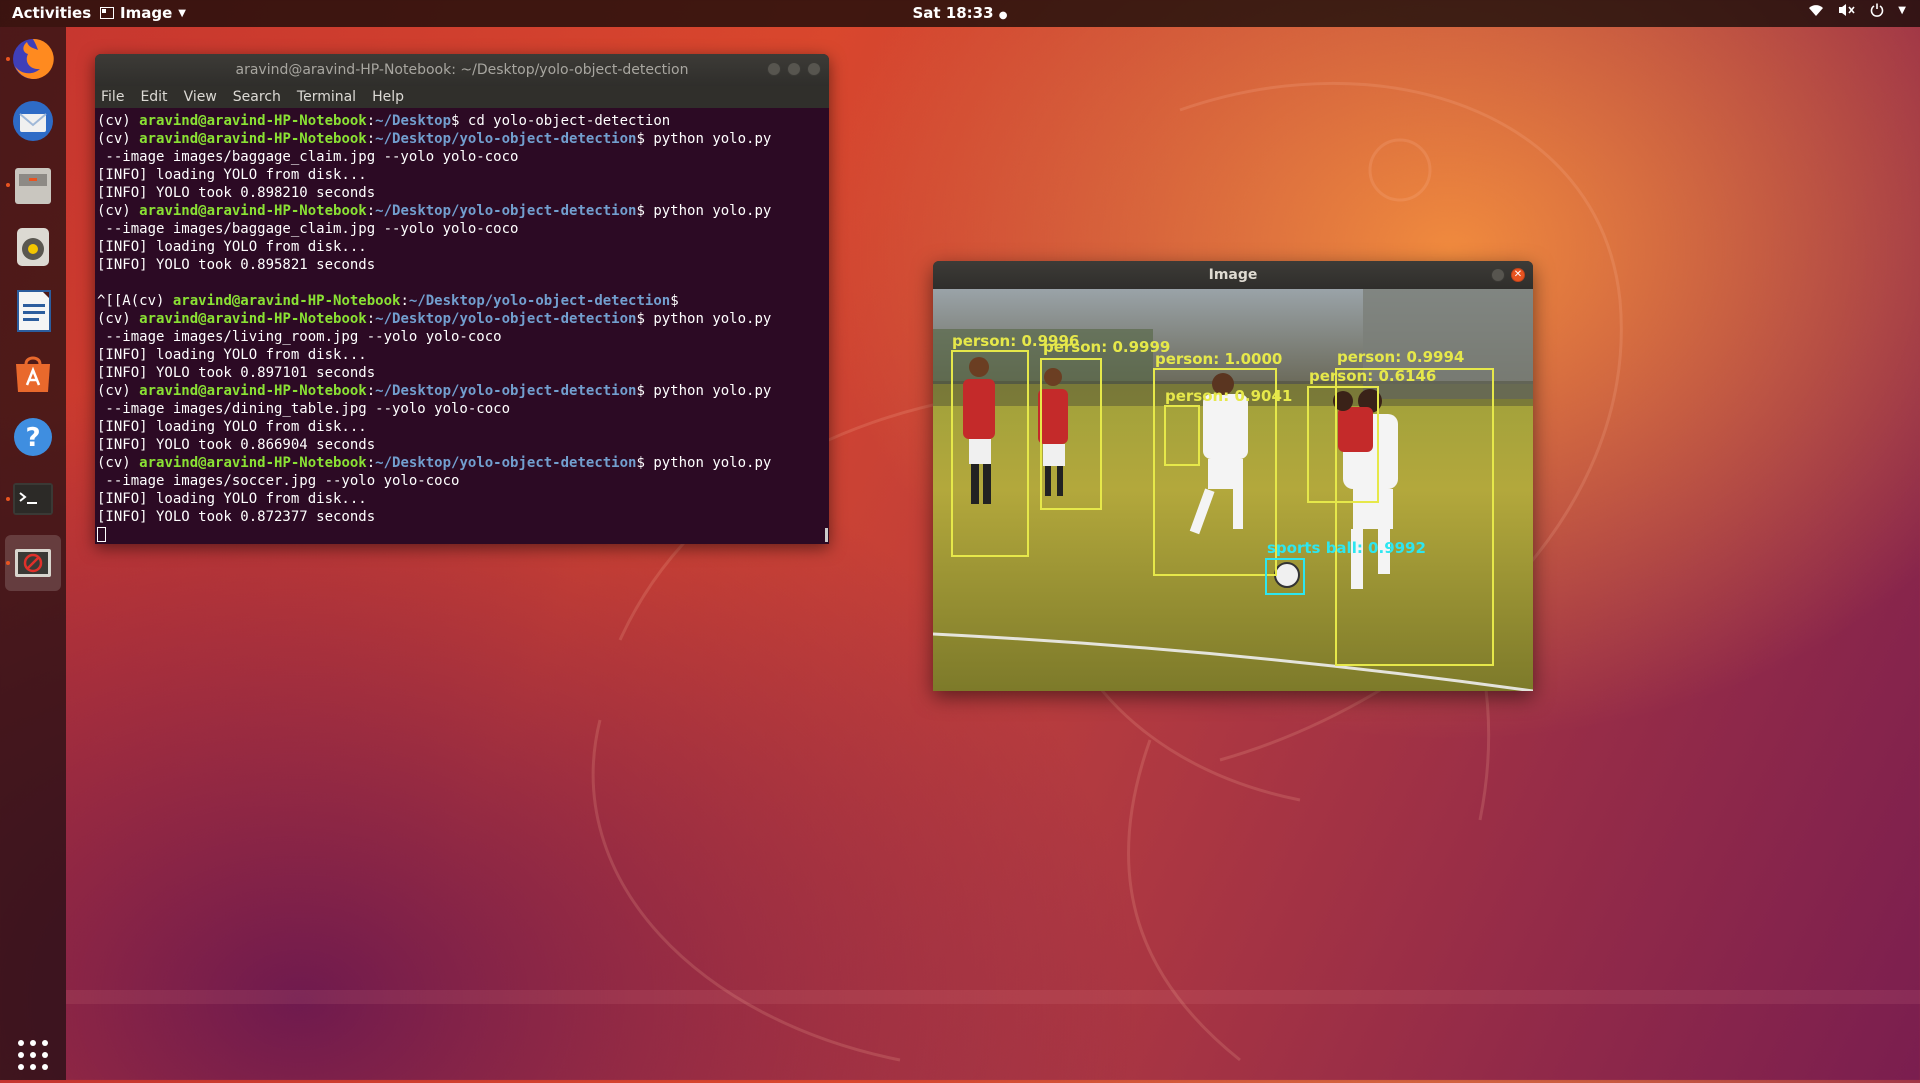 The image size is (1920, 1083). I want to click on dock-item-firefox, so click(33, 59).